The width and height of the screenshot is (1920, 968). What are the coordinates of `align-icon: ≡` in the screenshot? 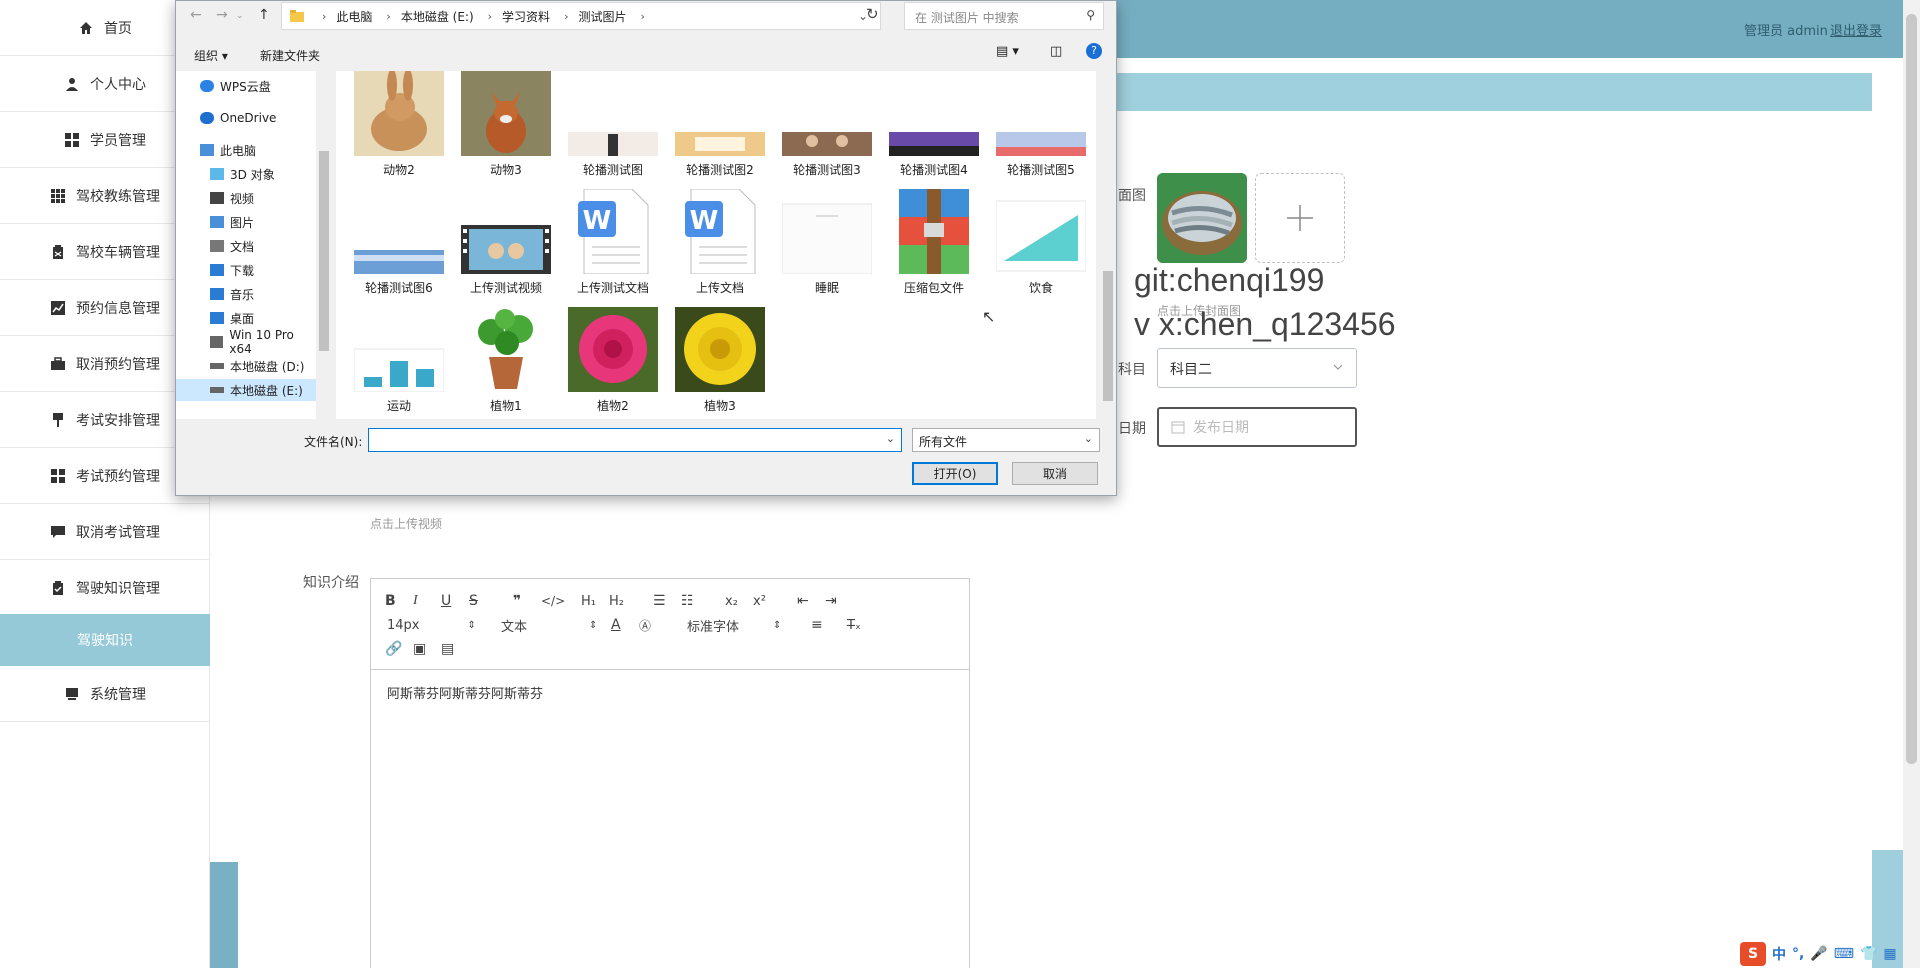 It's located at (817, 625).